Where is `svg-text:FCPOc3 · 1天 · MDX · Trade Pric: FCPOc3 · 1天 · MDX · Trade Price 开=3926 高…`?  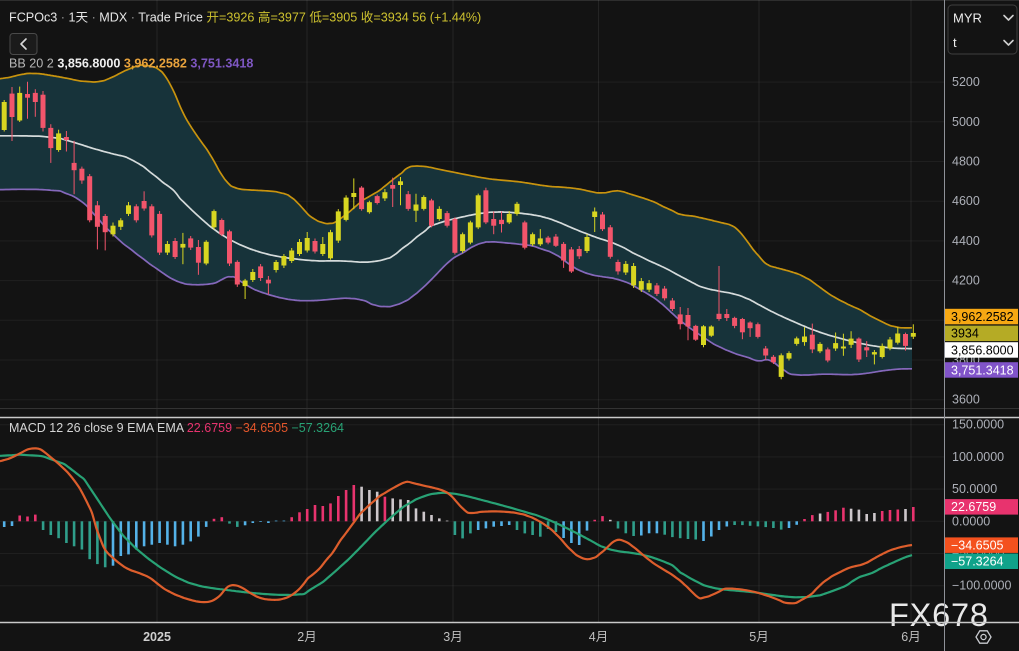
svg-text:FCPOc3 · 1天 · MDX · Trade Pric: FCPOc3 · 1天 · MDX · Trade Price 开=3926 高… is located at coordinates (245, 17).